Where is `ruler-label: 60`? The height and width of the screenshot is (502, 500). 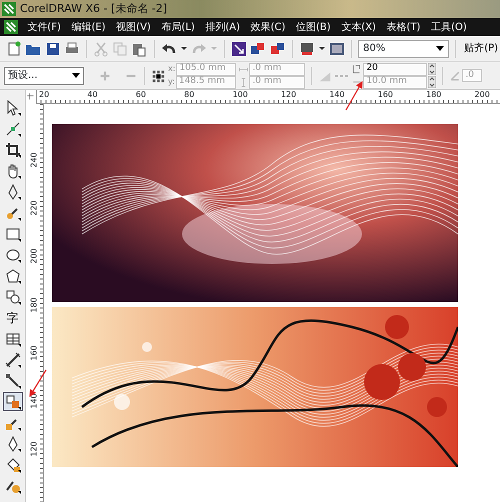 ruler-label: 60 is located at coordinates (140, 95).